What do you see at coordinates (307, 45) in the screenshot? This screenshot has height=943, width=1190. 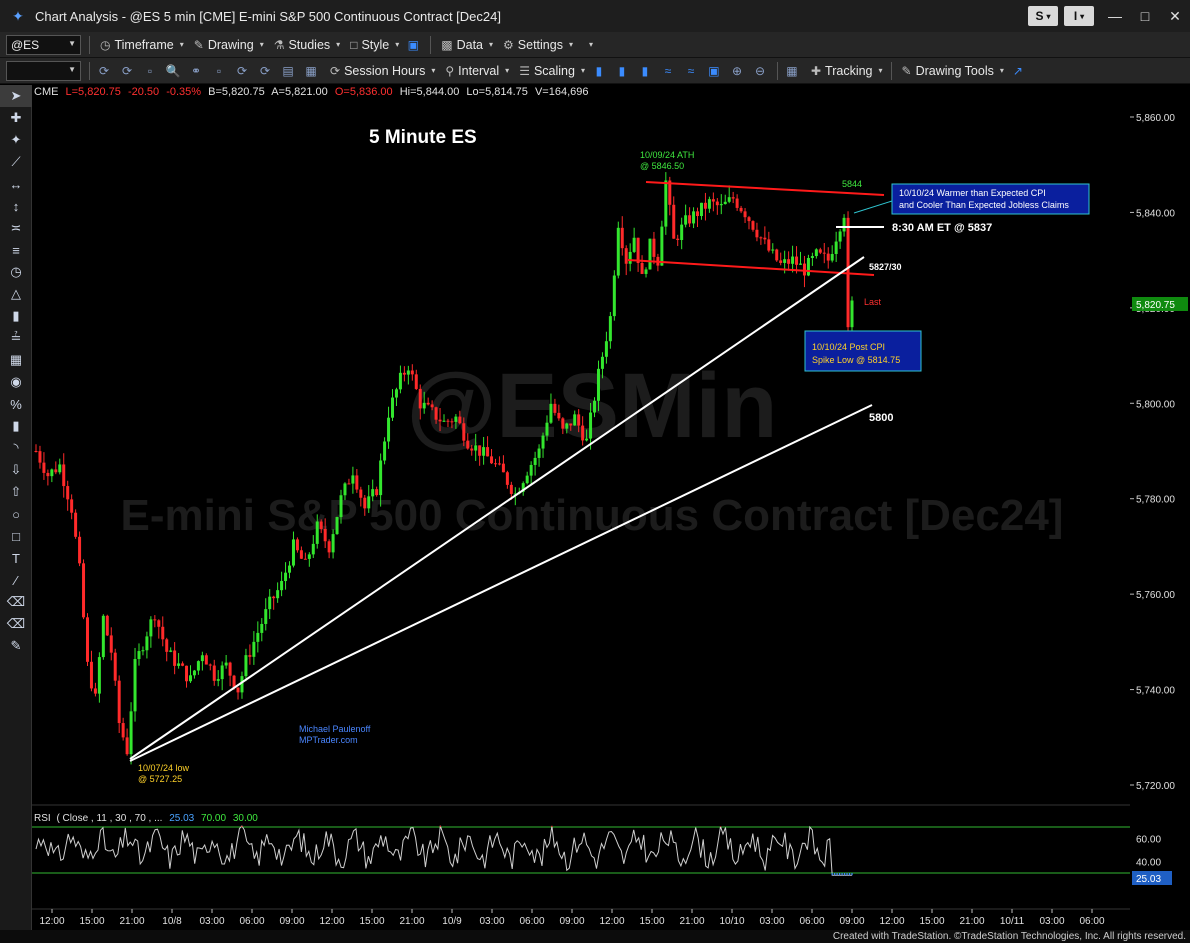 I see `studies-menu: ⚗ Studies ▾` at bounding box center [307, 45].